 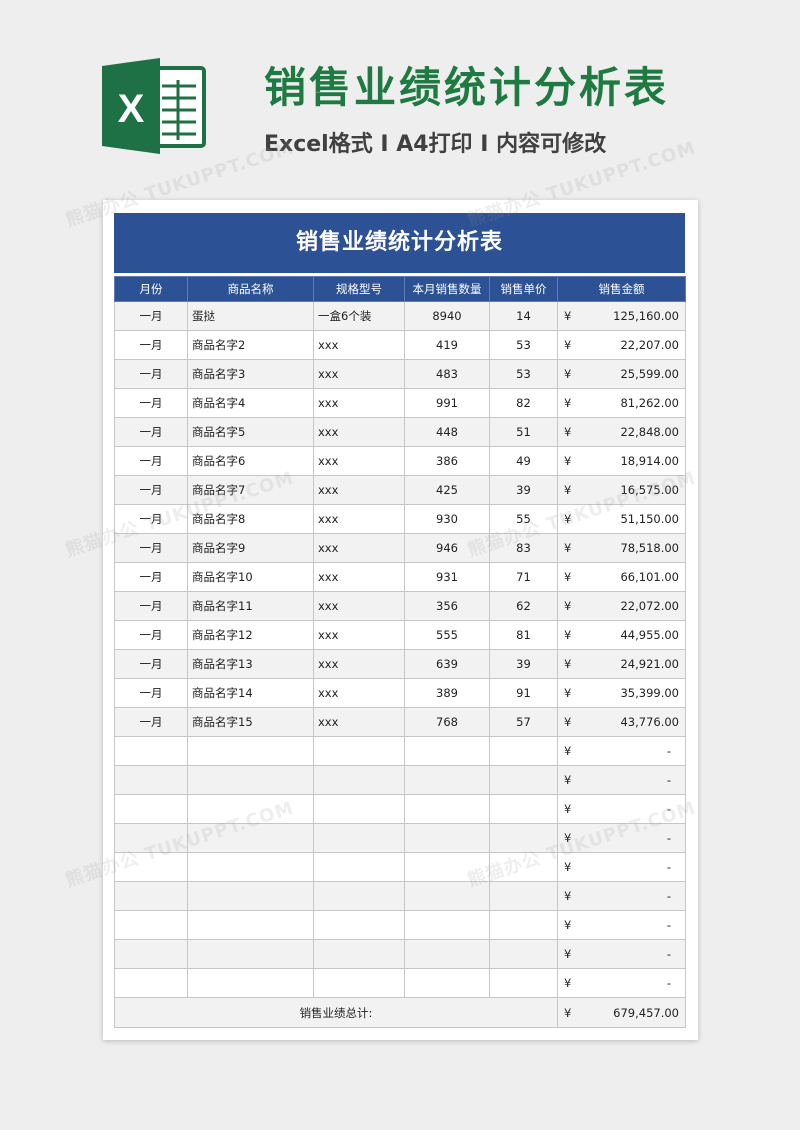 What do you see at coordinates (621, 693) in the screenshot?
I see `cell-amount: ¥35,399.00` at bounding box center [621, 693].